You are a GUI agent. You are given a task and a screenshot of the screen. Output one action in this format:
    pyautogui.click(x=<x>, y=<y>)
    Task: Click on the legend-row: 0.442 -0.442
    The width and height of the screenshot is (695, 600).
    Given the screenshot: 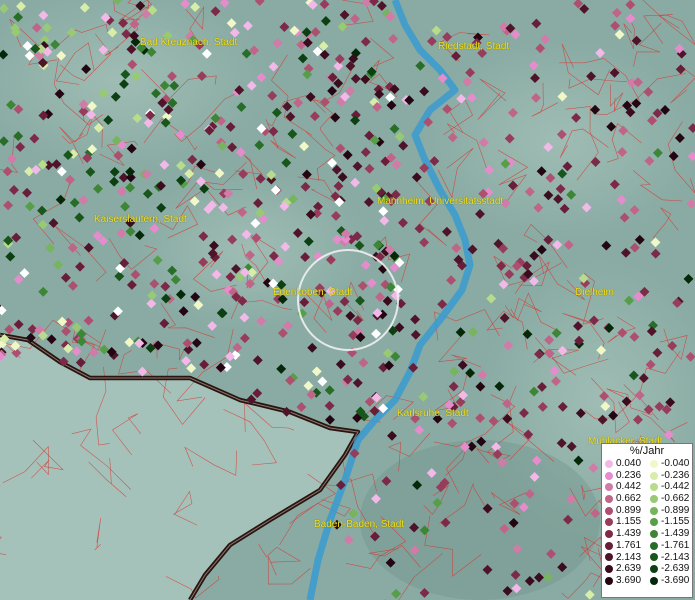 What is the action you would take?
    pyautogui.click(x=647, y=487)
    